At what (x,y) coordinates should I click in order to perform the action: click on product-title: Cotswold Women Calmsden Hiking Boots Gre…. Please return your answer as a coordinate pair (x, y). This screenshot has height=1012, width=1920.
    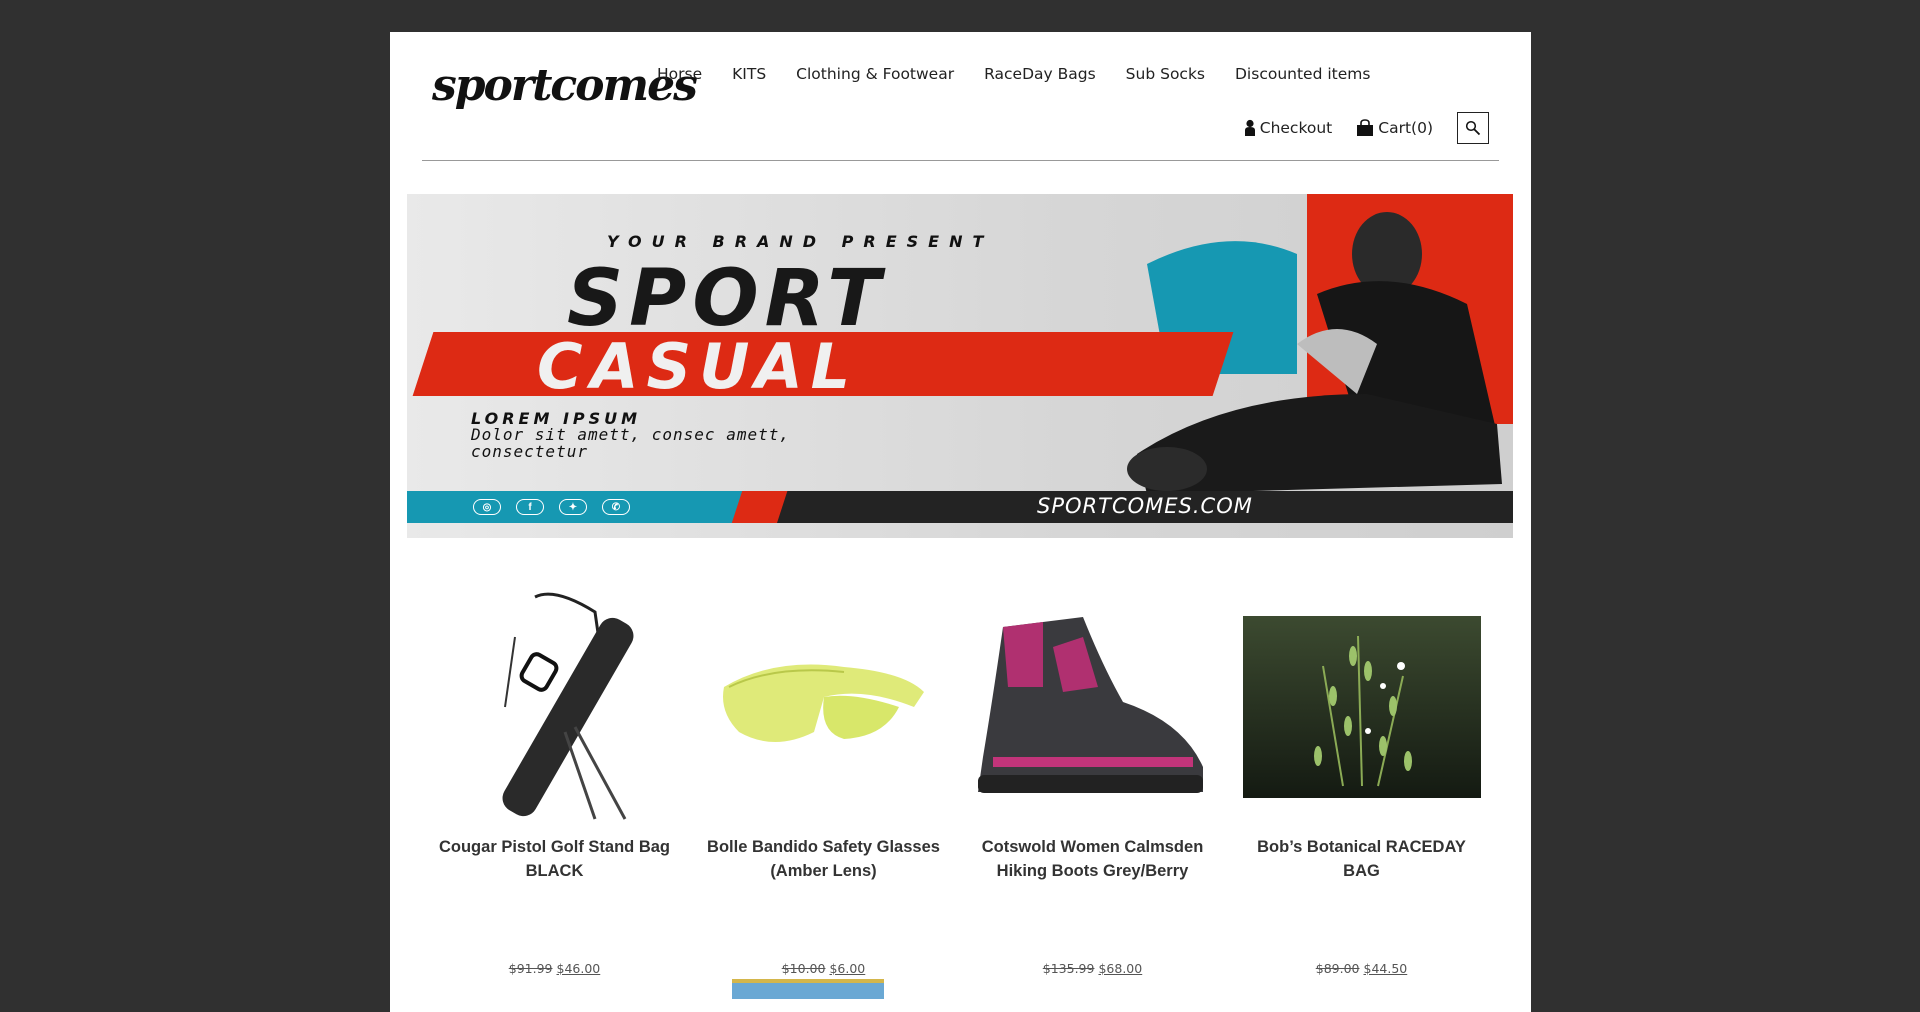
    Looking at the image, I should click on (1093, 859).